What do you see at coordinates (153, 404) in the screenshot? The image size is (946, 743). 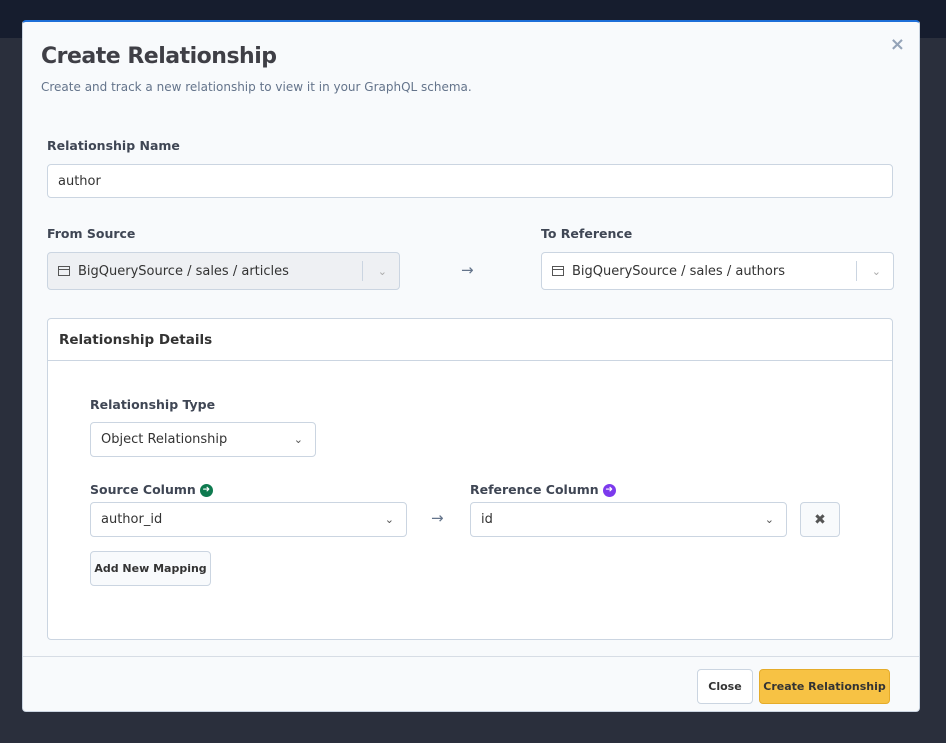 I see `relationship-type-label: Relationship Type` at bounding box center [153, 404].